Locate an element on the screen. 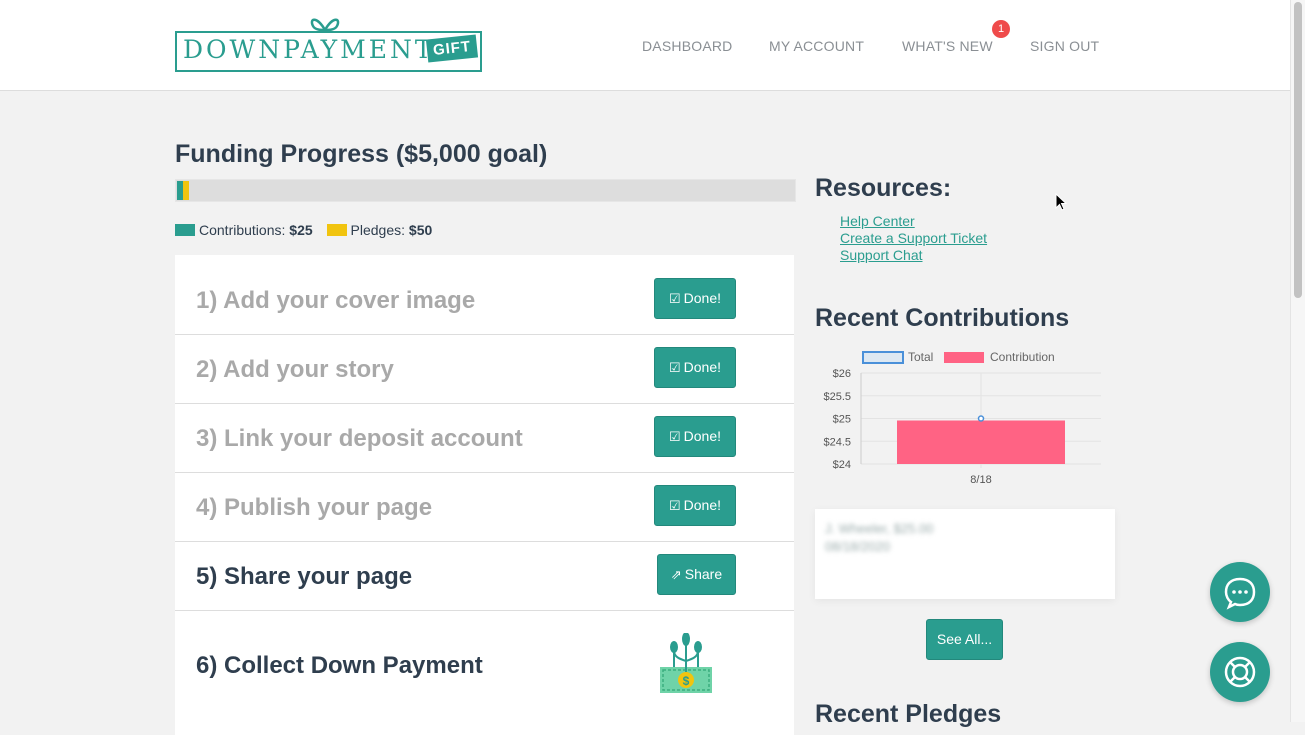 This screenshot has height=735, width=1305. funding-legend: Contributions: $25 Pledges: $50 is located at coordinates (308, 230).